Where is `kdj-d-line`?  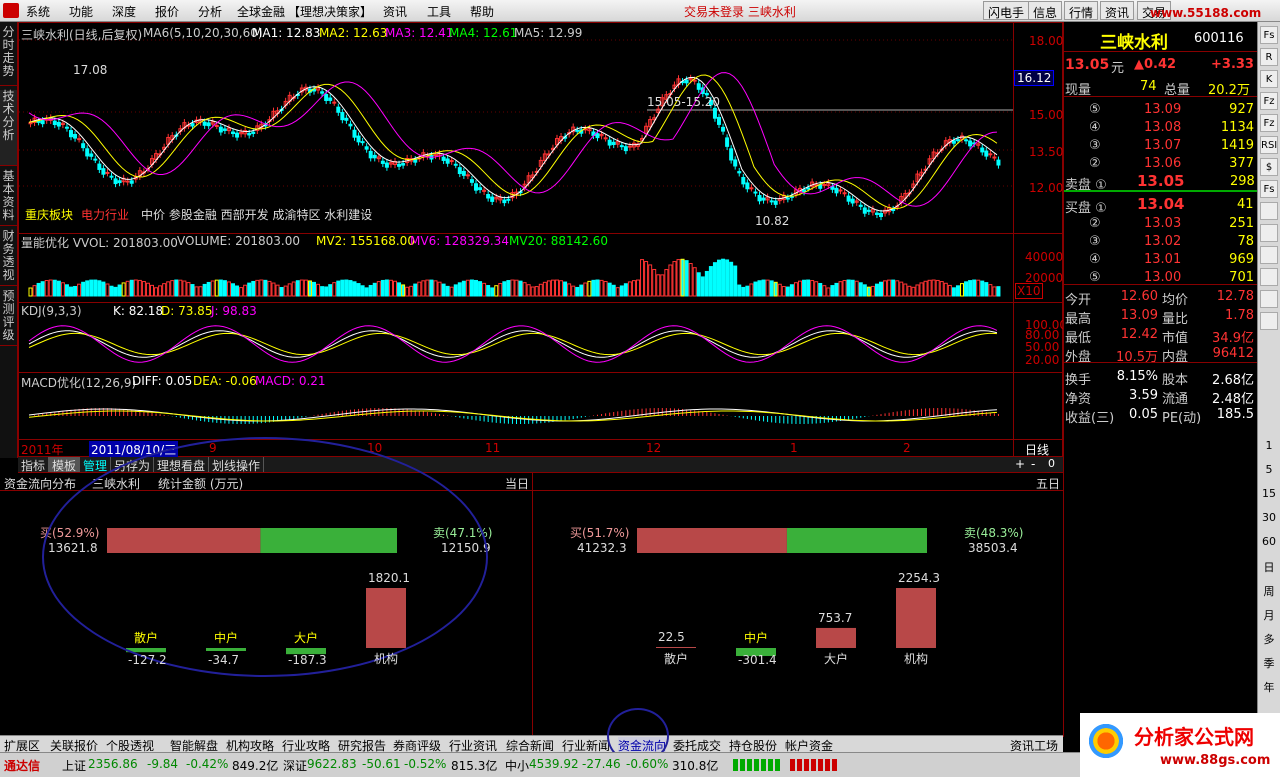
kdj-d-line is located at coordinates (512, 344).